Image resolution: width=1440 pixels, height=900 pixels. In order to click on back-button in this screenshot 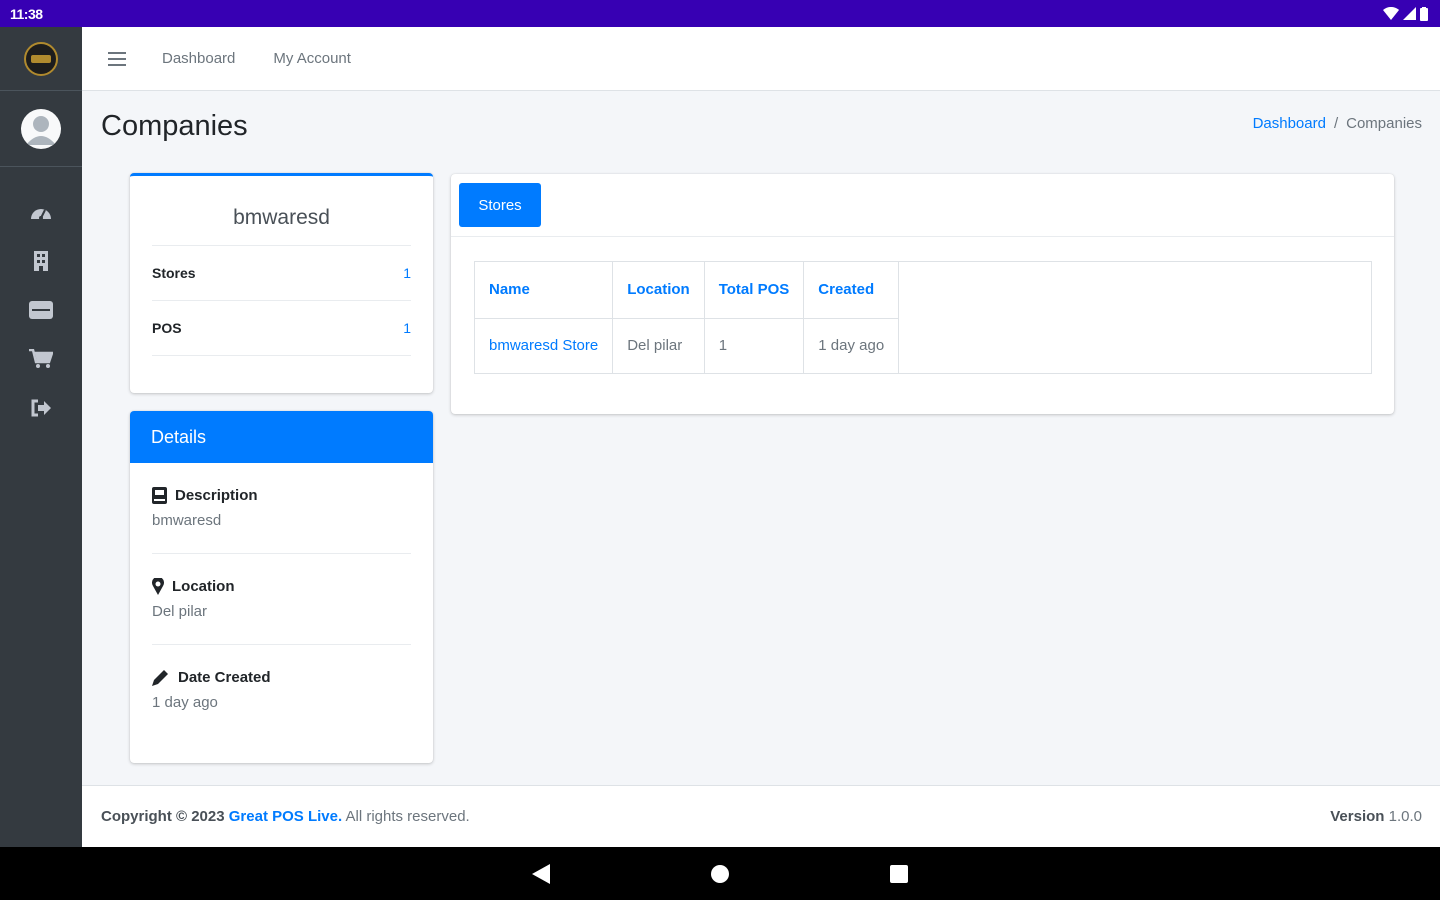, I will do `click(541, 873)`.